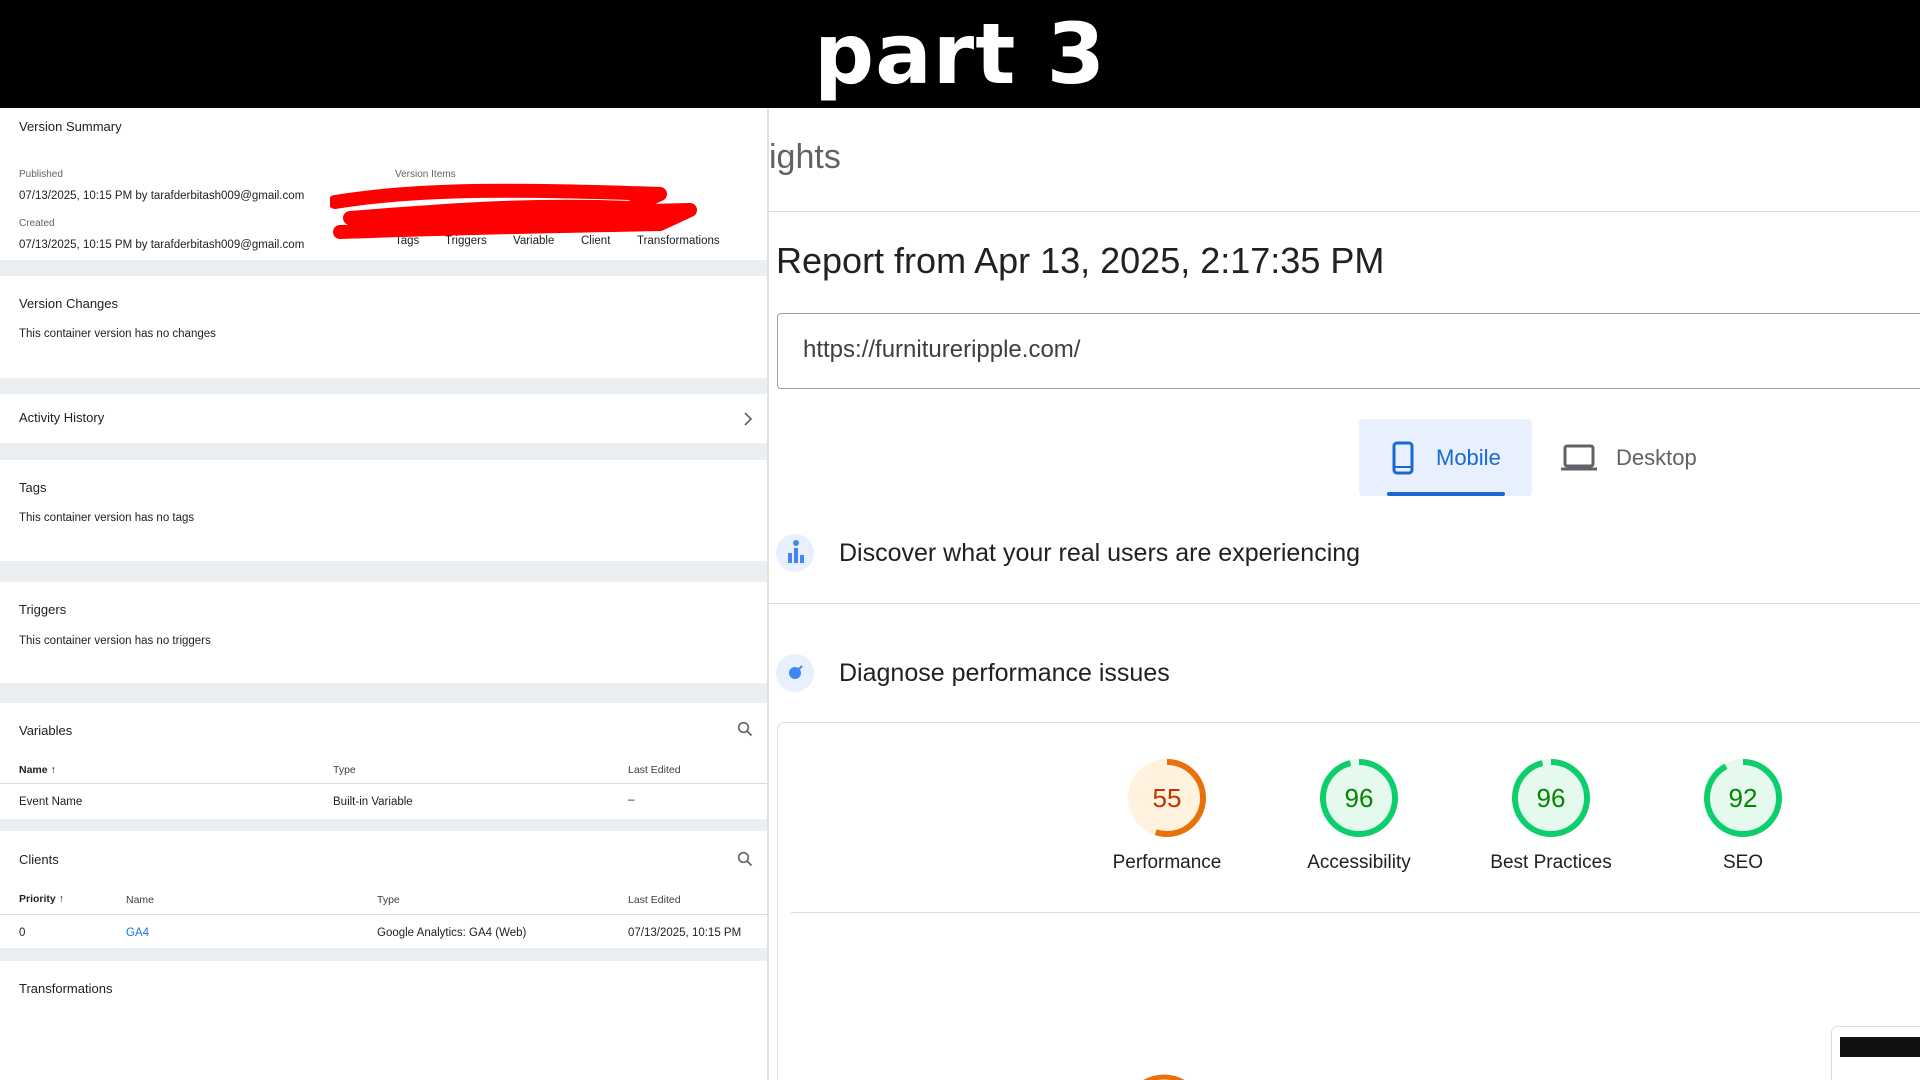 Image resolution: width=1920 pixels, height=1080 pixels. Describe the element at coordinates (383, 1020) in the screenshot. I see `transformations-card: Transformations` at that location.